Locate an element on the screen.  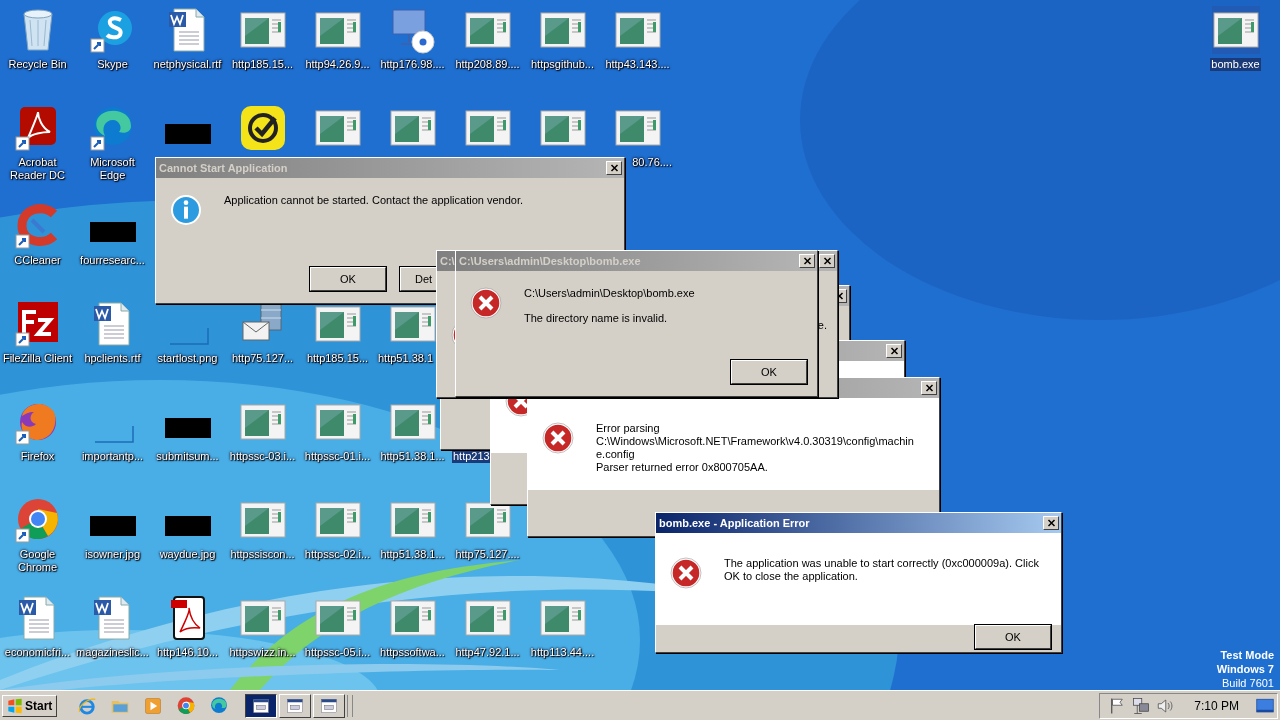
message-text: The directory name is invalid. is located at coordinates (596, 318).